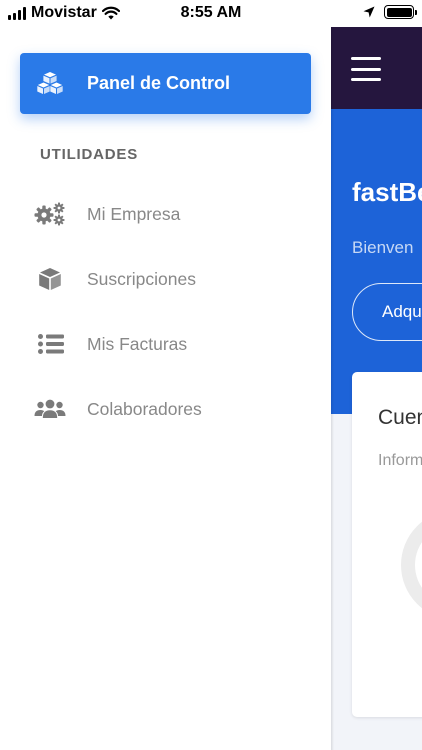 This screenshot has height=750, width=422. I want to click on status-bar: Movistar 8:55 AM, so click(211, 13).